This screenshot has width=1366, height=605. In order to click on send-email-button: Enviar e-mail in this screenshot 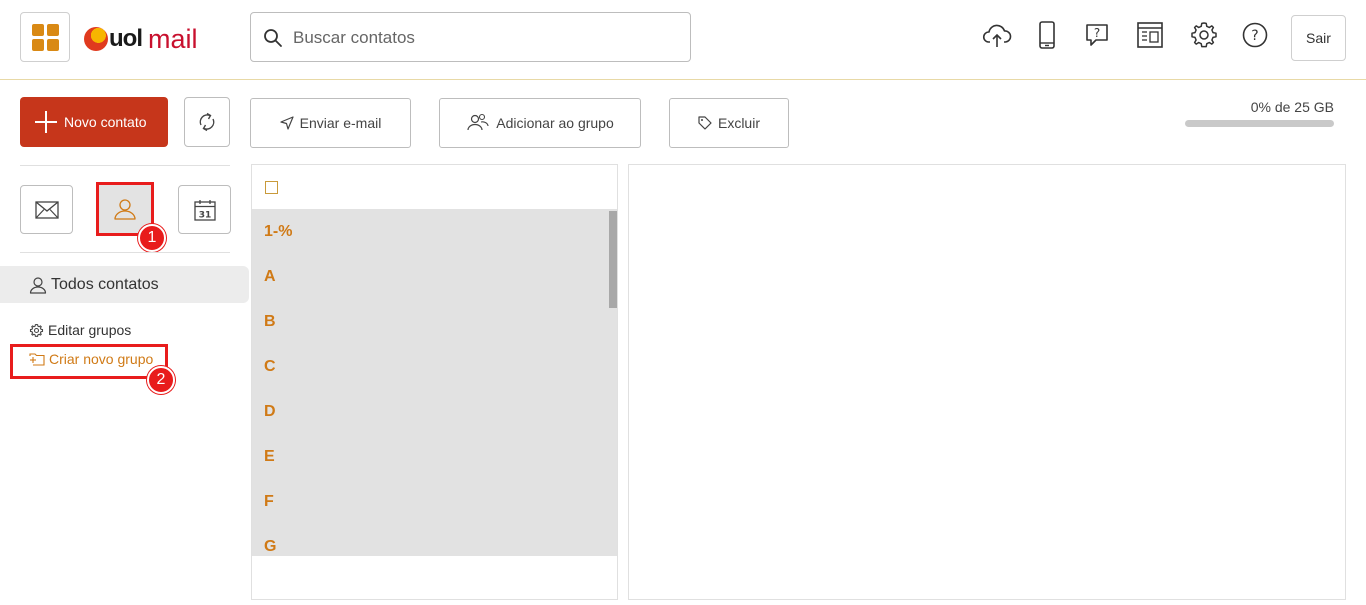, I will do `click(330, 123)`.